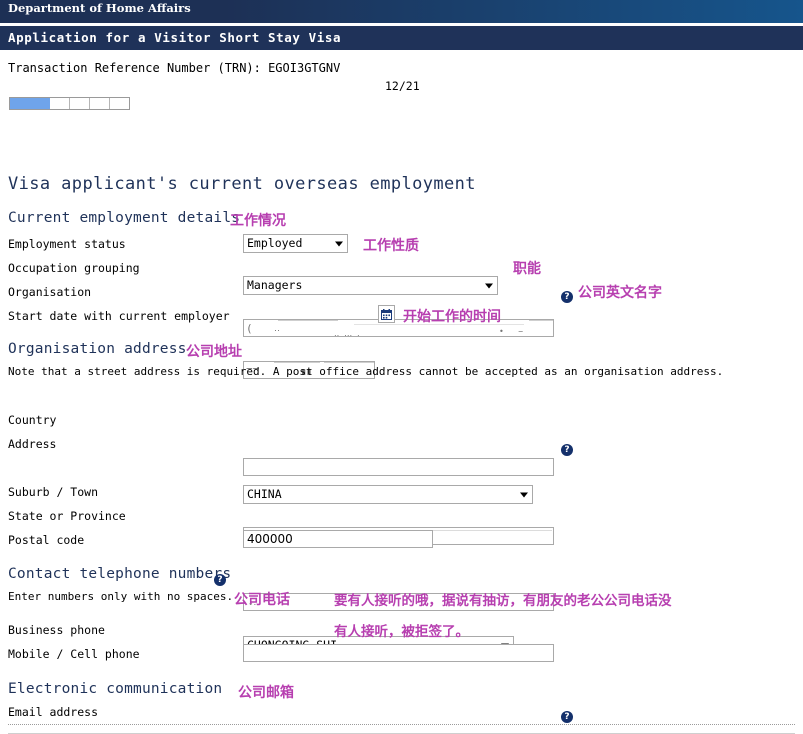  What do you see at coordinates (275, 243) in the screenshot?
I see `select-employment-status-value: Employed` at bounding box center [275, 243].